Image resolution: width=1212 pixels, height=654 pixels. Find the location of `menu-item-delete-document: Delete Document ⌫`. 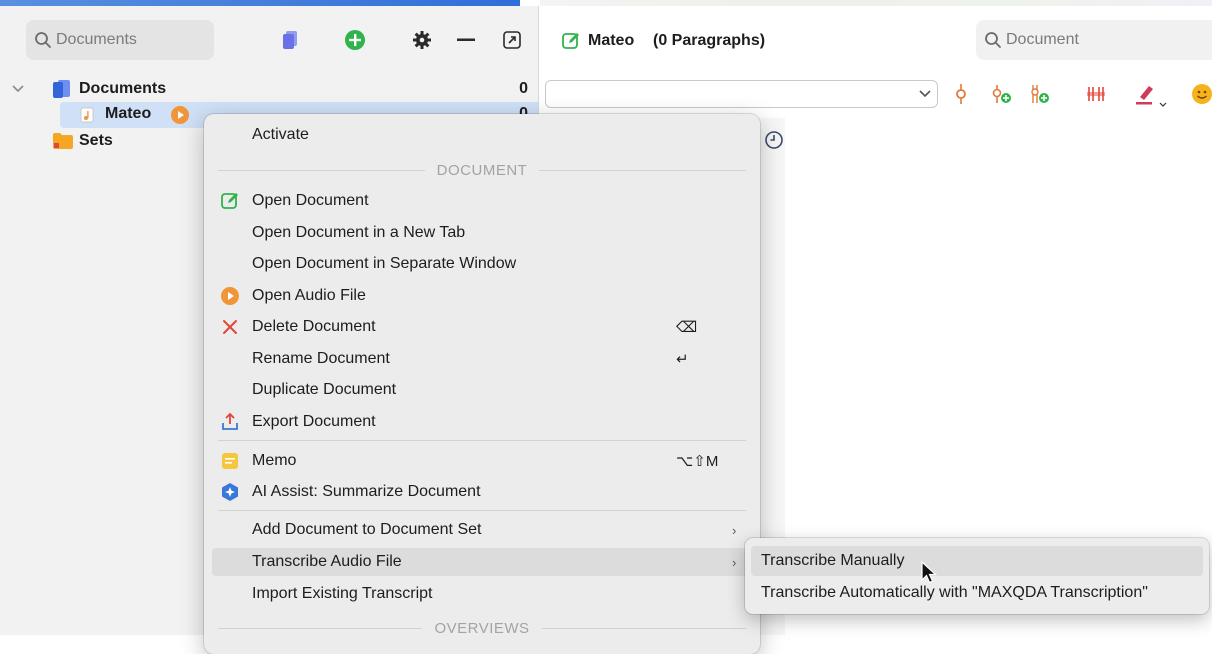

menu-item-delete-document: Delete Document ⌫ is located at coordinates (482, 327).